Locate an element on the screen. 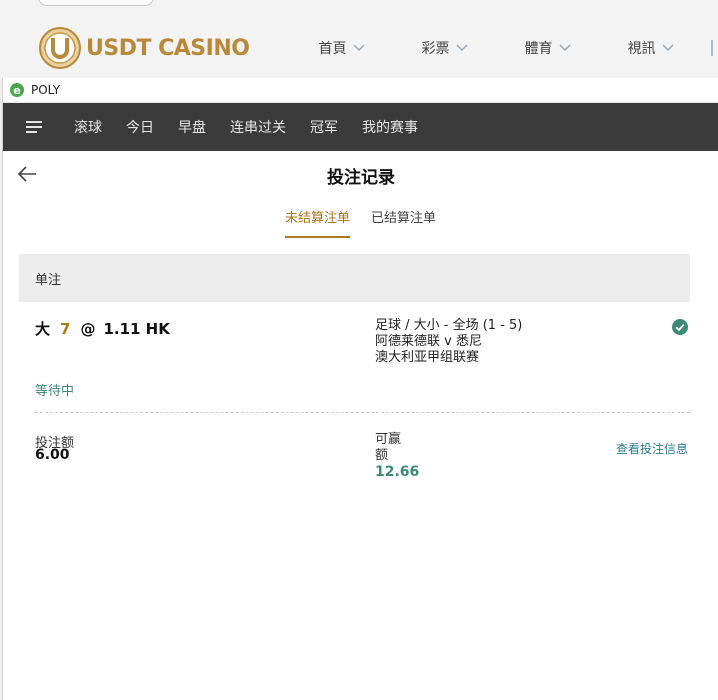  casino-site-header: USDT CASINO 首頁 彩票 體育 視訊 is located at coordinates (359, 40).